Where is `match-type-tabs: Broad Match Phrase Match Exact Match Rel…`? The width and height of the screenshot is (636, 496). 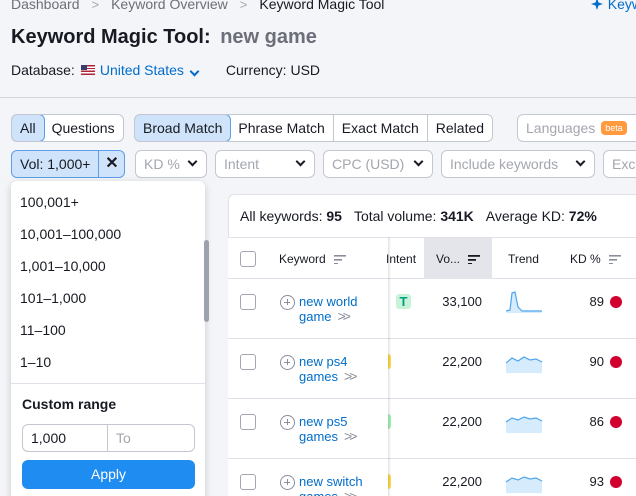
match-type-tabs: Broad Match Phrase Match Exact Match Rel… is located at coordinates (314, 128).